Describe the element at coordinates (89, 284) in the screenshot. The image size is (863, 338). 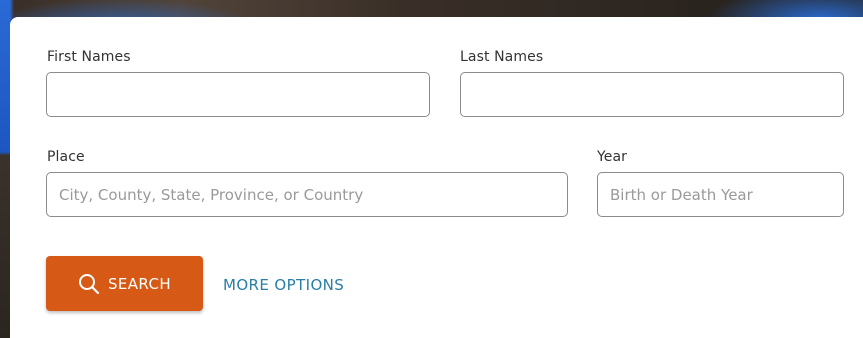
I see `search-icon` at that location.